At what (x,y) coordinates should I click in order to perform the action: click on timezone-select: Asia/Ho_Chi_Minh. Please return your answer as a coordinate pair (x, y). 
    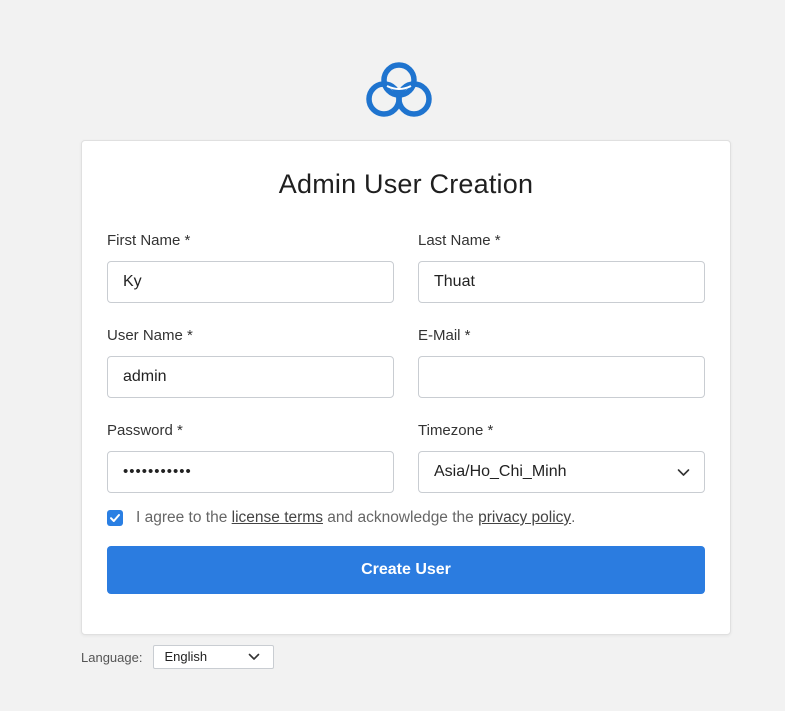
    Looking at the image, I should click on (561, 472).